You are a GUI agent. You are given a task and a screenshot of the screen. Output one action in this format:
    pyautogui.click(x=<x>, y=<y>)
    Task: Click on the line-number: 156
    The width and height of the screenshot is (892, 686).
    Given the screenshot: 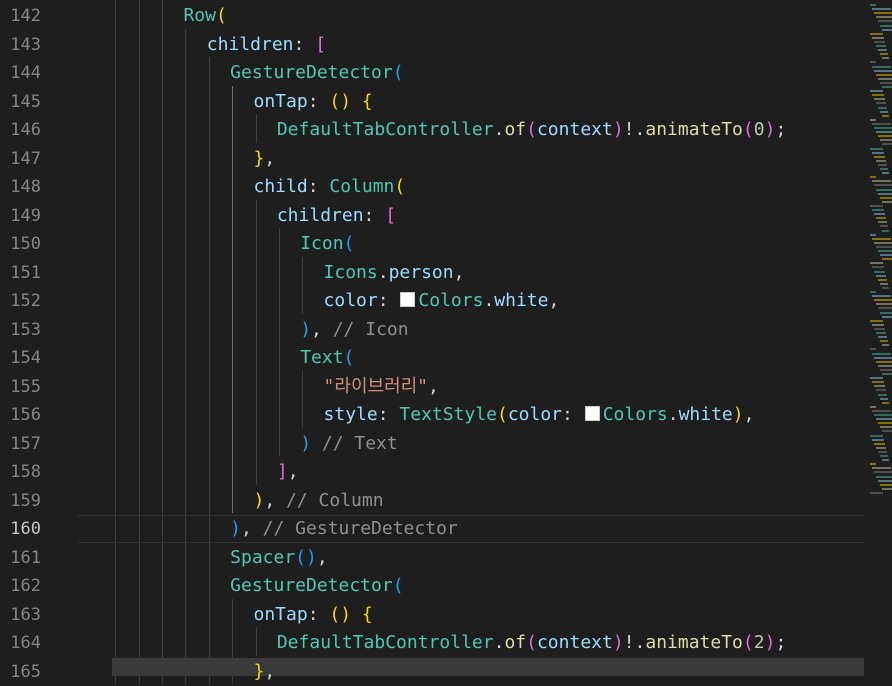 What is the action you would take?
    pyautogui.click(x=20, y=415)
    